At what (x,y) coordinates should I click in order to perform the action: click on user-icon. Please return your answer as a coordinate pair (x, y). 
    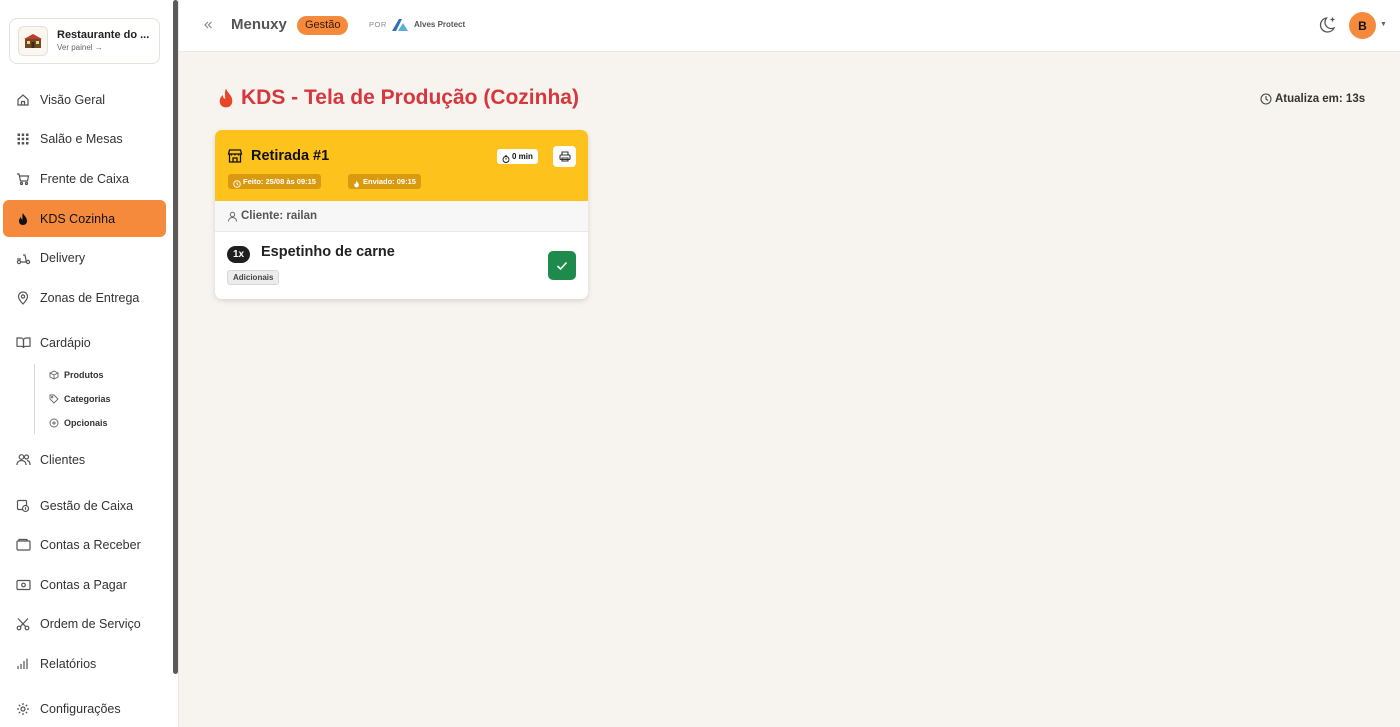
    Looking at the image, I should click on (232, 216).